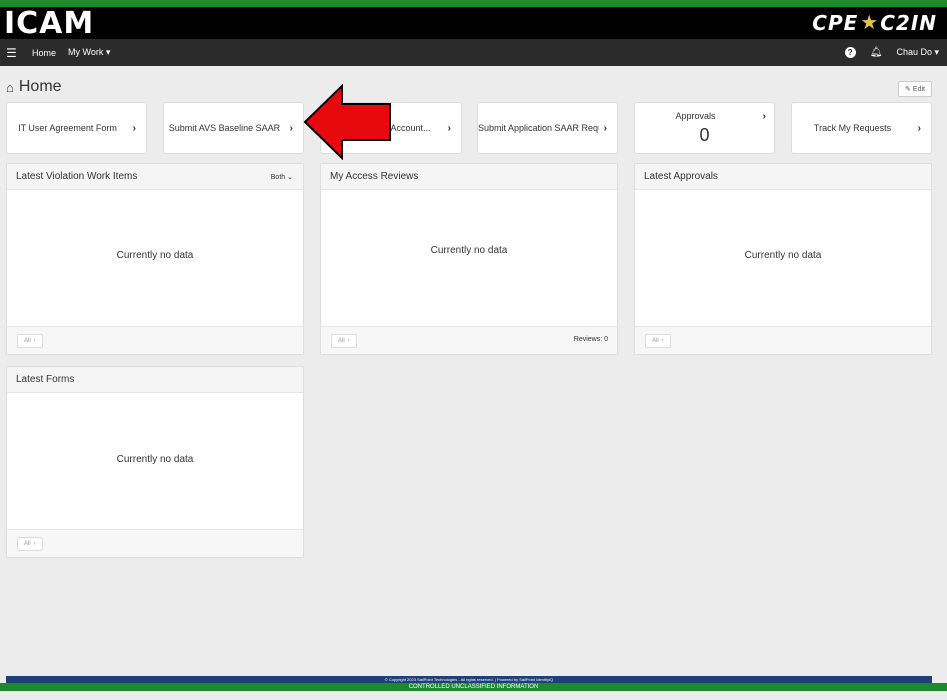 This screenshot has height=700, width=947. What do you see at coordinates (850, 52) in the screenshot?
I see `help-icon: ?` at bounding box center [850, 52].